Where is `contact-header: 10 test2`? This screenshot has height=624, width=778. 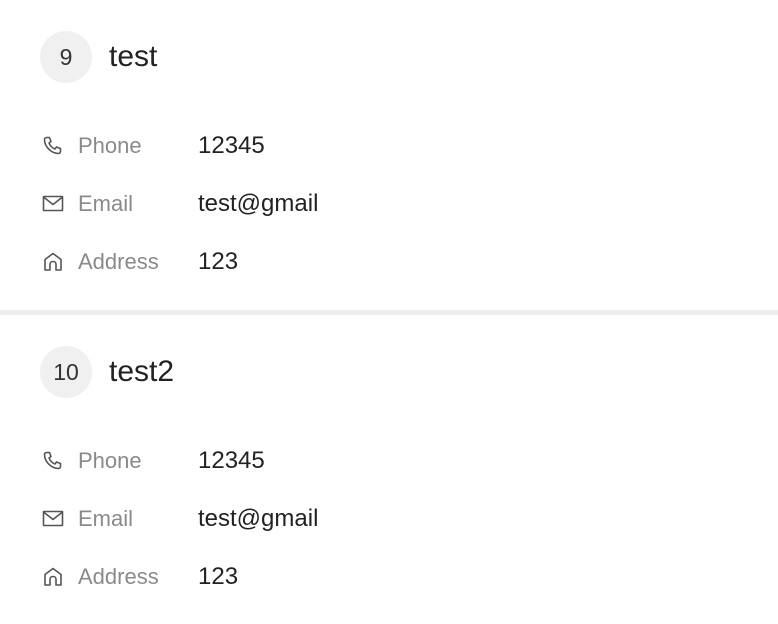 contact-header: 10 test2 is located at coordinates (107, 372).